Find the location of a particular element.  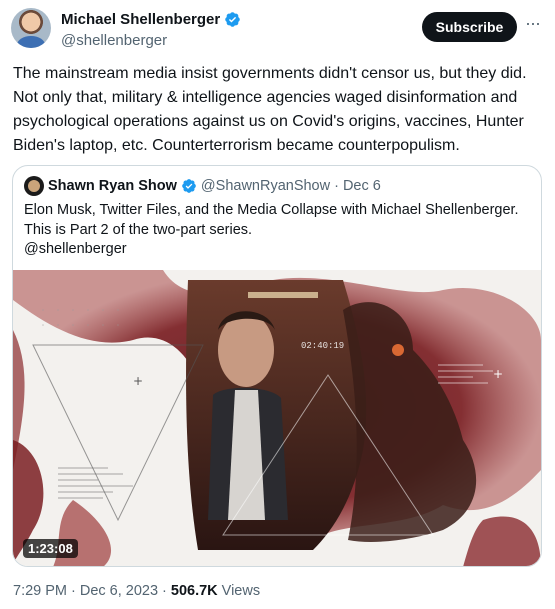

quoted-tweet-header: Shawn Ryan Show @ShawnRyanShow · Dec 6 is located at coordinates (202, 186).